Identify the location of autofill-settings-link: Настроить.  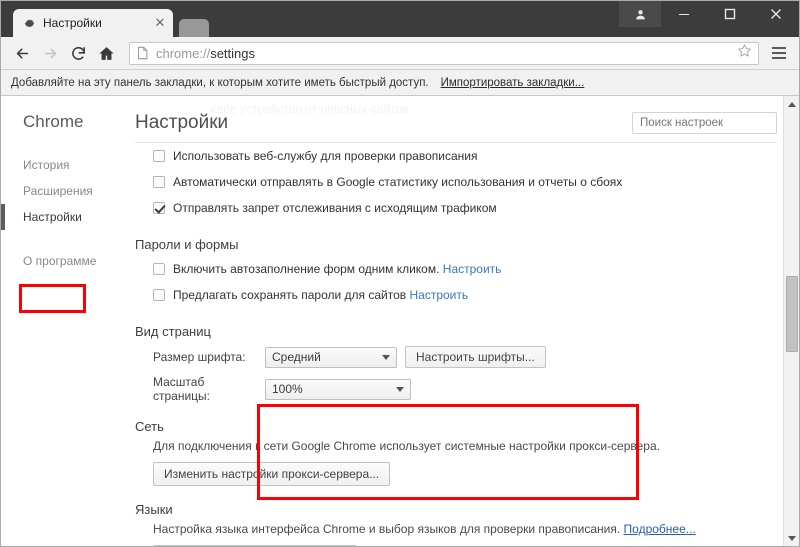
(472, 269).